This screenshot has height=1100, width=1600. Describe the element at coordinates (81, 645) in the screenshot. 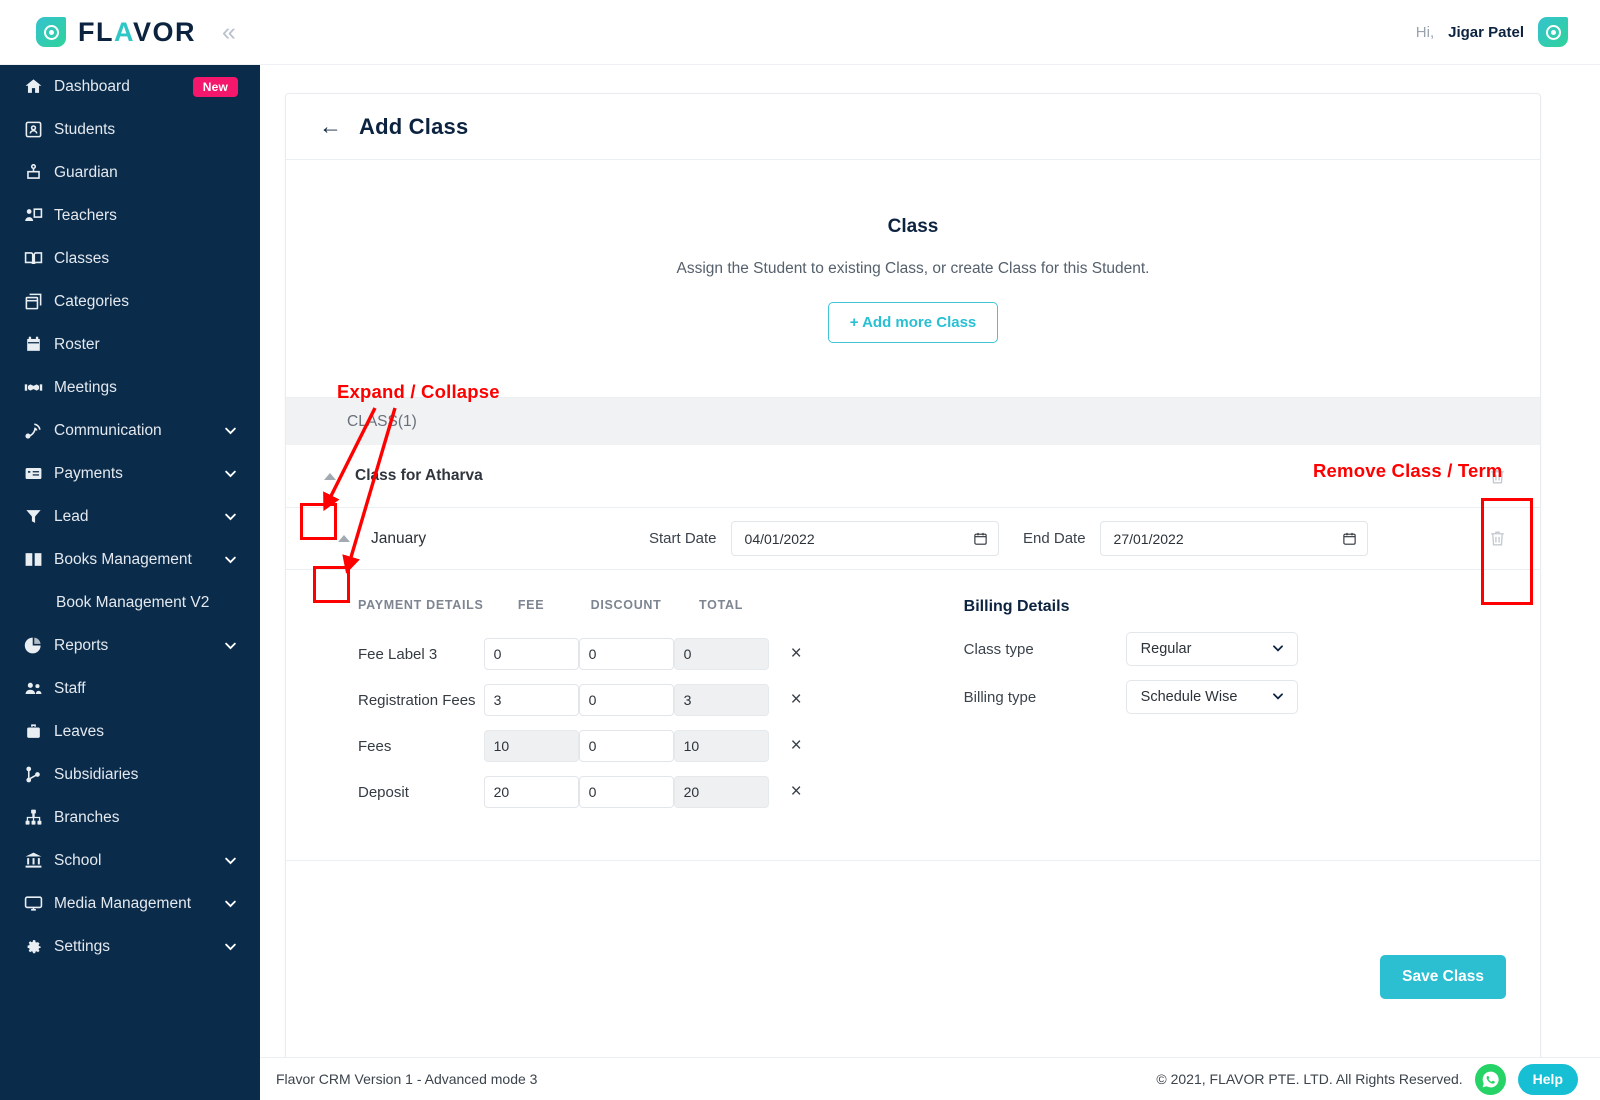

I see `sidebar-label: Reports` at that location.